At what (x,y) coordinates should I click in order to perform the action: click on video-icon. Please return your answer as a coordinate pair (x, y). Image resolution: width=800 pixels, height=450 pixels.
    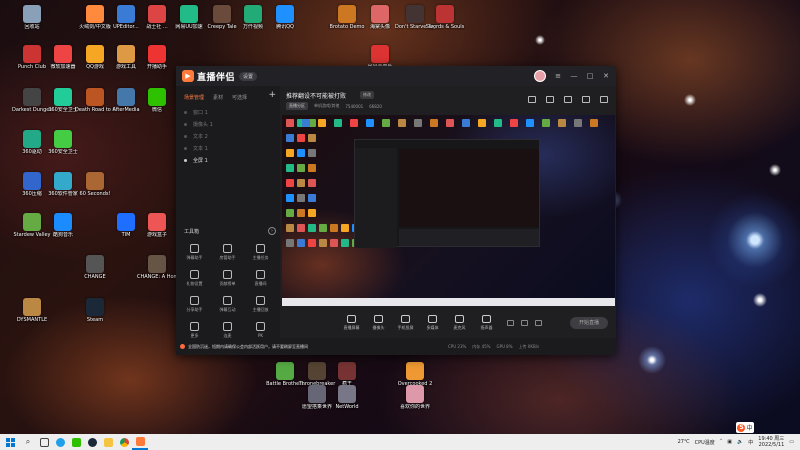
    Looking at the image, I should click on (510, 323).